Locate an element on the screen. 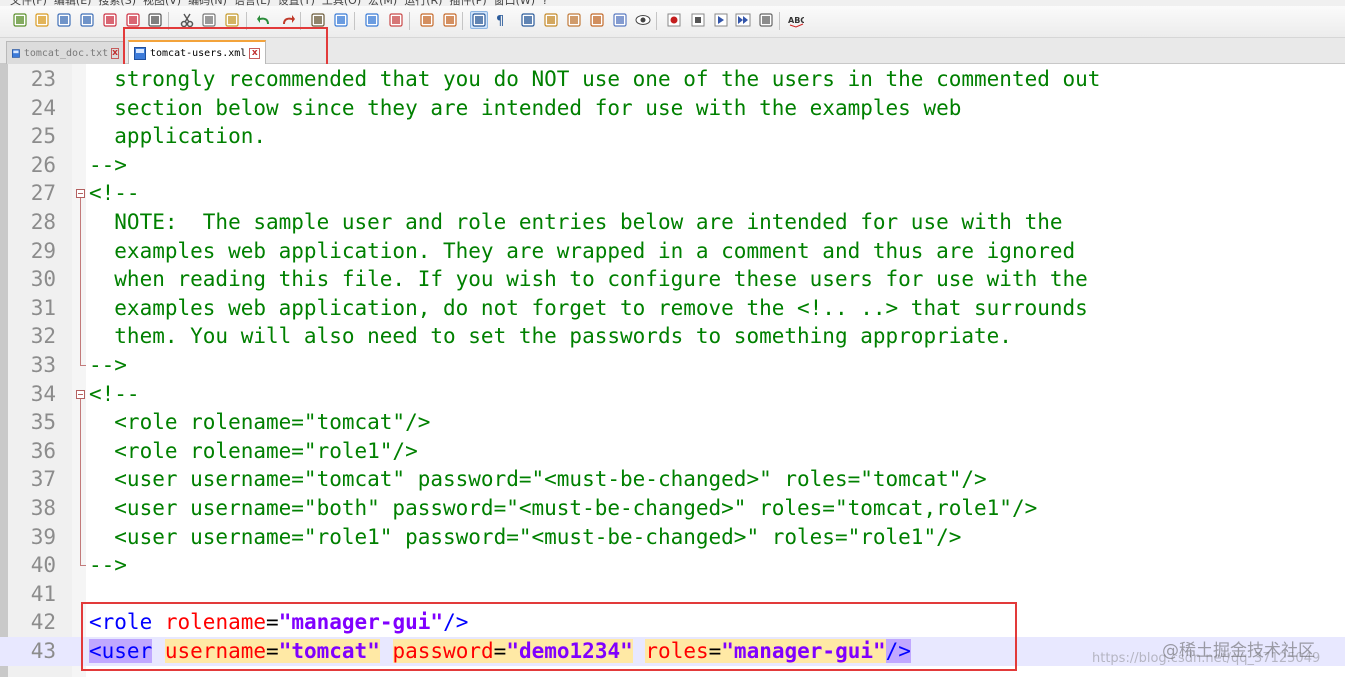  code-token: <role rolename="tomcat"/> is located at coordinates (260, 422).